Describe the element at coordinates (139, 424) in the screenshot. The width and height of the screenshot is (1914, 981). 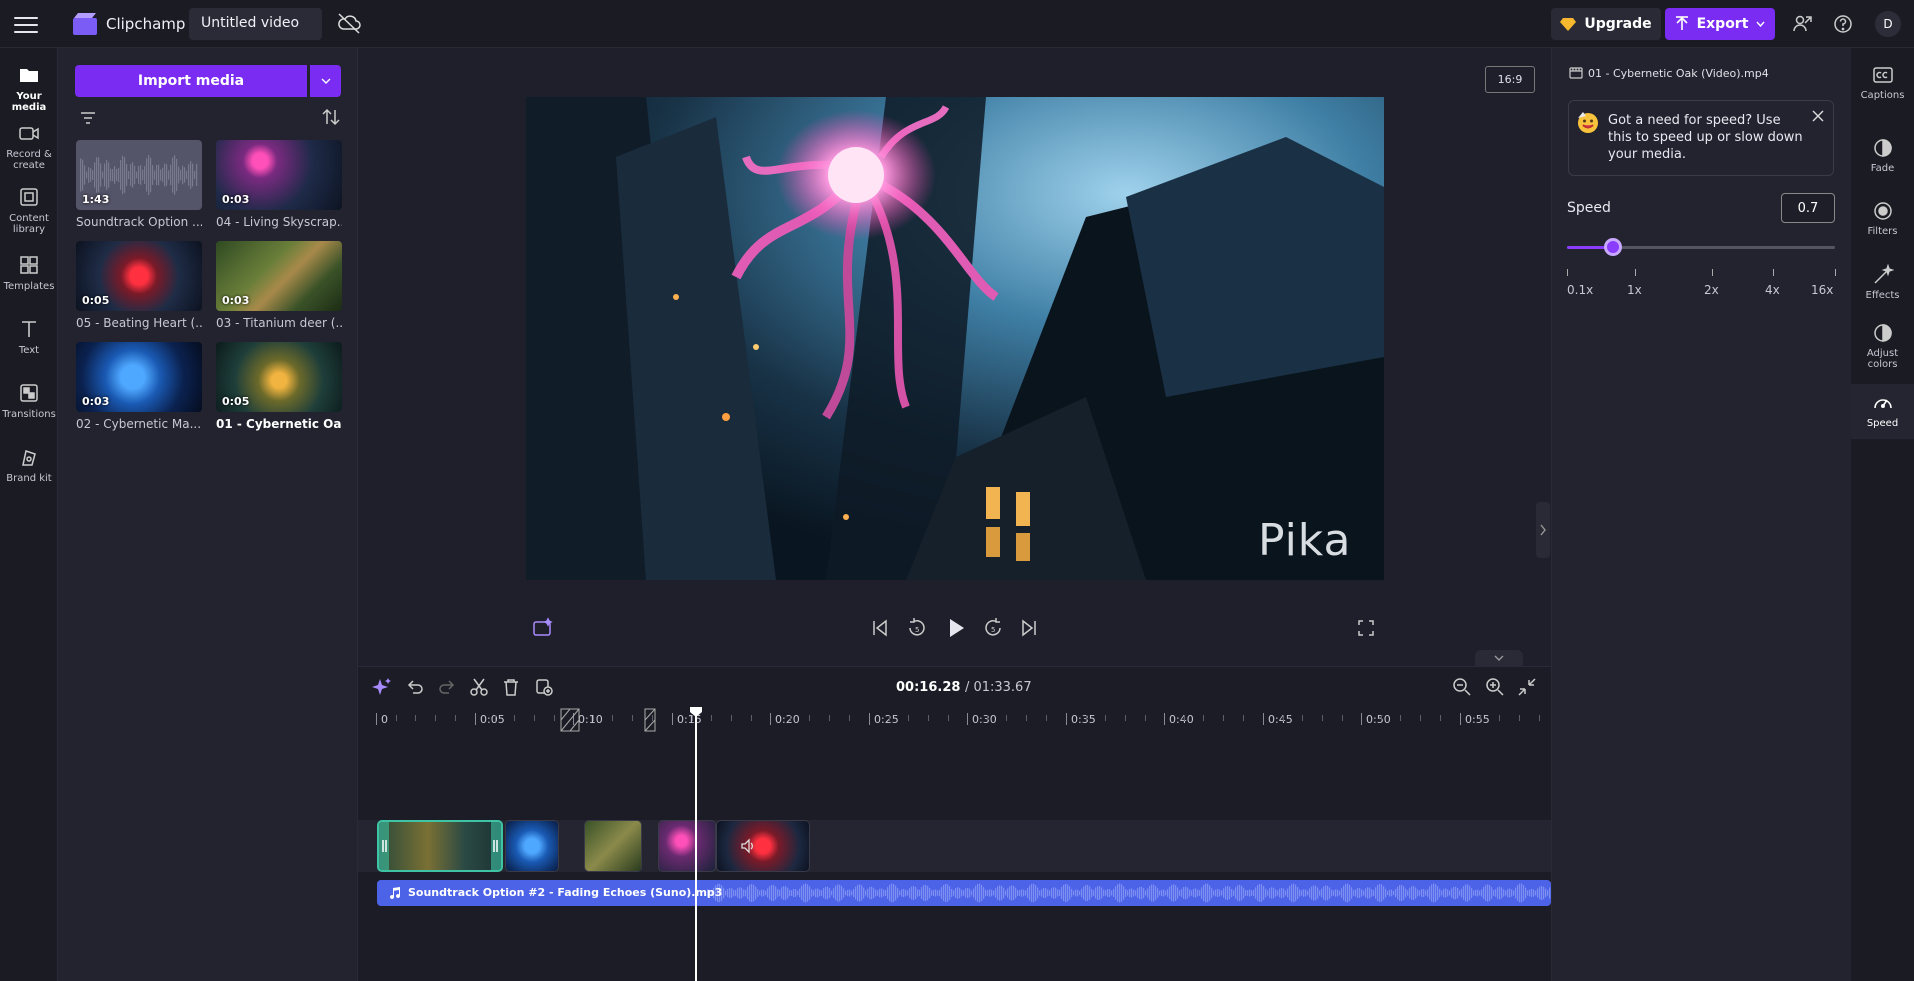
I see `media-name: 02 - Cybernetic Ma...✓` at that location.